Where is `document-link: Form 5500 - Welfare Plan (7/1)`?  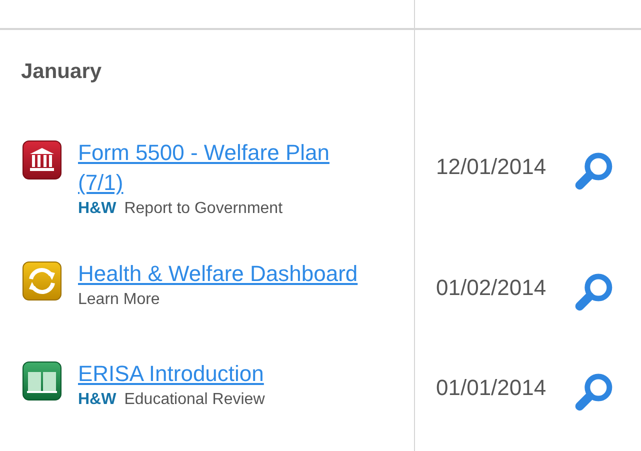 document-link: Form 5500 - Welfare Plan (7/1) is located at coordinates (228, 168).